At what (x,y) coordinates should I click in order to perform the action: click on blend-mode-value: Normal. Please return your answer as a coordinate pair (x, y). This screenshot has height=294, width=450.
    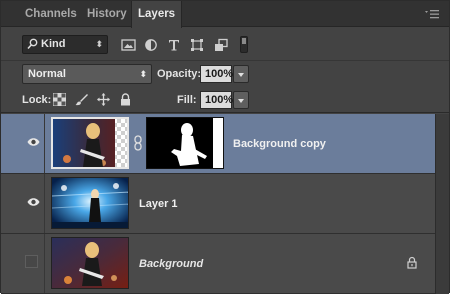
    Looking at the image, I should click on (47, 74).